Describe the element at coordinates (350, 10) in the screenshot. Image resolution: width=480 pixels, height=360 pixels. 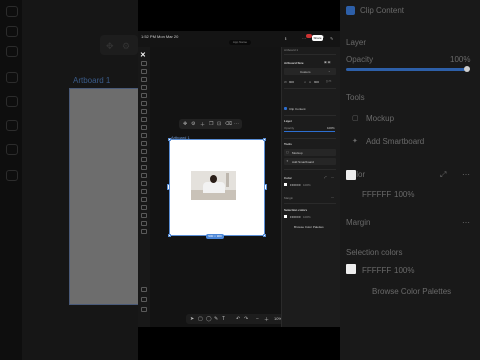
I see `bg-clip-checkbox` at that location.